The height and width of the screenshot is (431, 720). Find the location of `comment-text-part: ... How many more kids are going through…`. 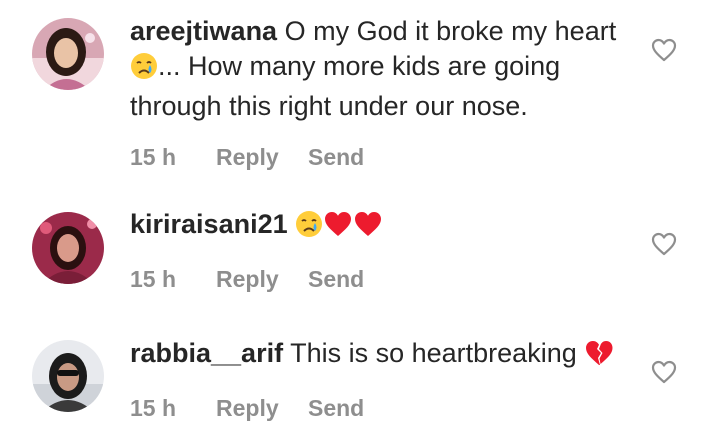

comment-text-part: ... How many more kids are going through… is located at coordinates (345, 86).